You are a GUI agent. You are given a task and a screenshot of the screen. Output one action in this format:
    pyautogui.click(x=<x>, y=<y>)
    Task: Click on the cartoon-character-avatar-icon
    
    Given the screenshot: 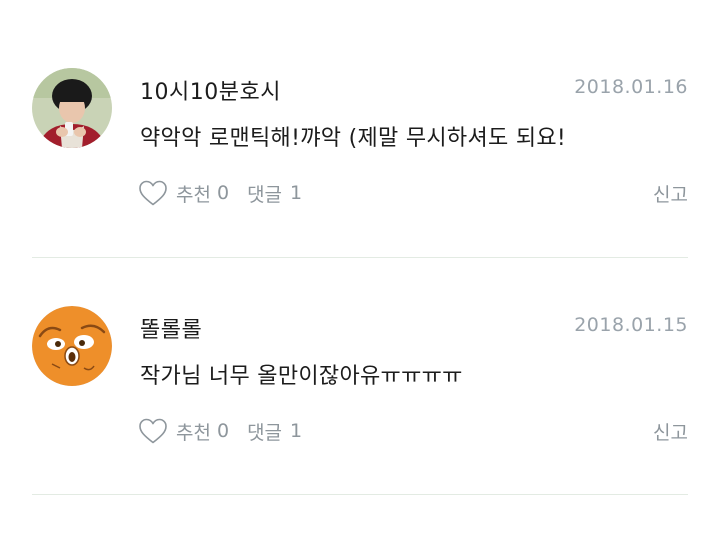 What is the action you would take?
    pyautogui.click(x=72, y=346)
    